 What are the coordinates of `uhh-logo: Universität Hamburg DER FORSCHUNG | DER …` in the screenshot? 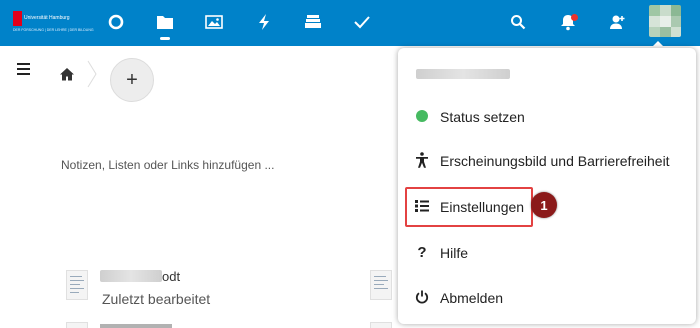 It's located at (53, 23).